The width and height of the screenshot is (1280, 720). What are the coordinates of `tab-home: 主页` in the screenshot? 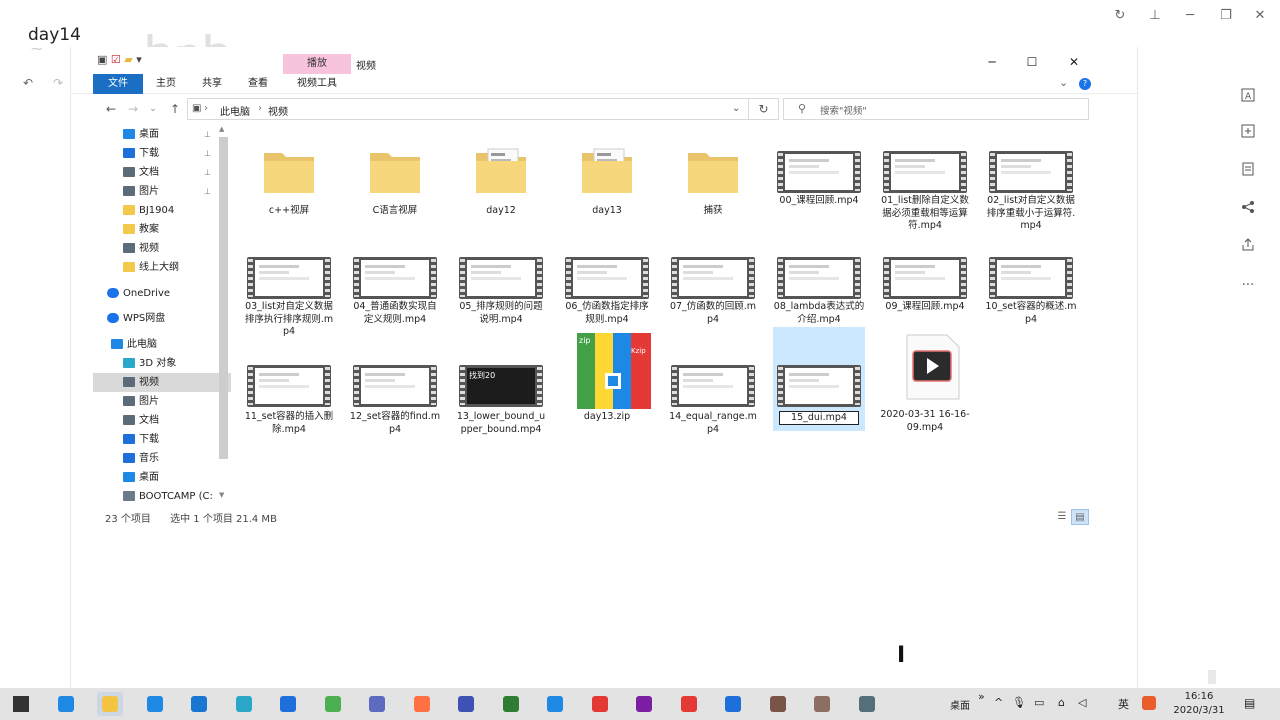 It's located at (166, 84).